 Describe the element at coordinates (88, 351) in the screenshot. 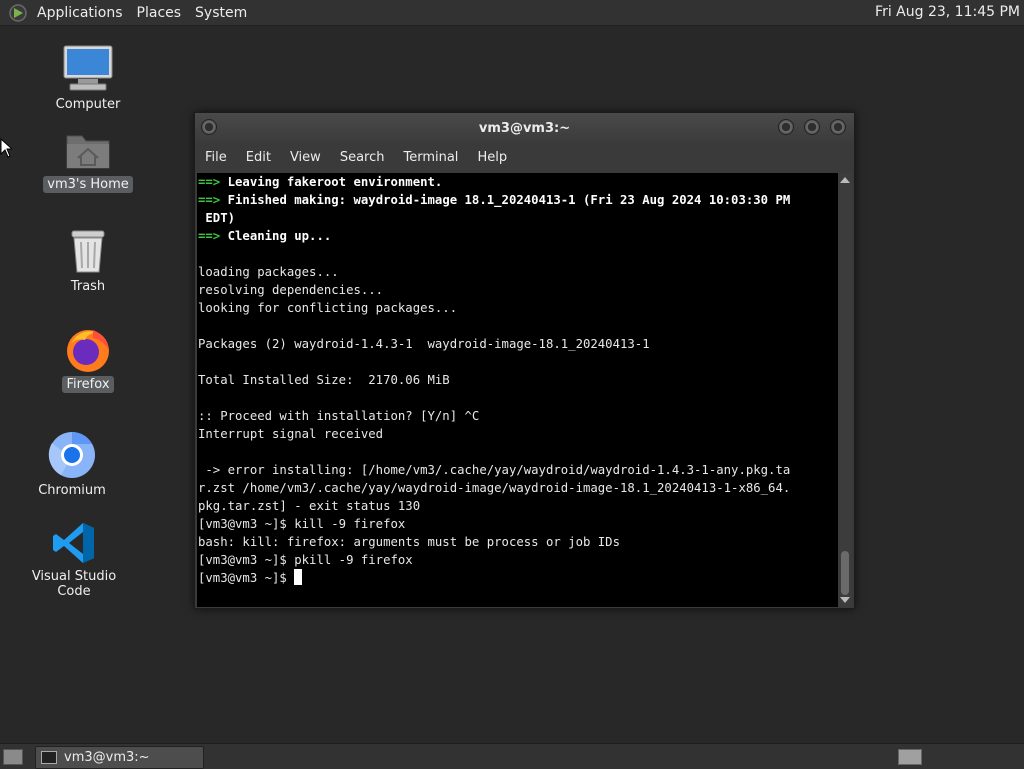

I see `firefox-icon` at that location.